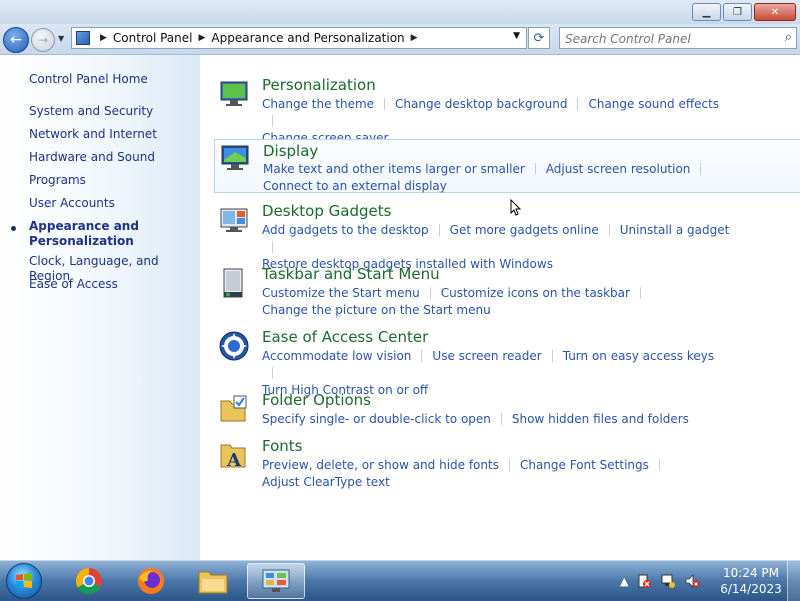 This screenshot has height=601, width=800. What do you see at coordinates (290, 151) in the screenshot?
I see `category-title: Display` at bounding box center [290, 151].